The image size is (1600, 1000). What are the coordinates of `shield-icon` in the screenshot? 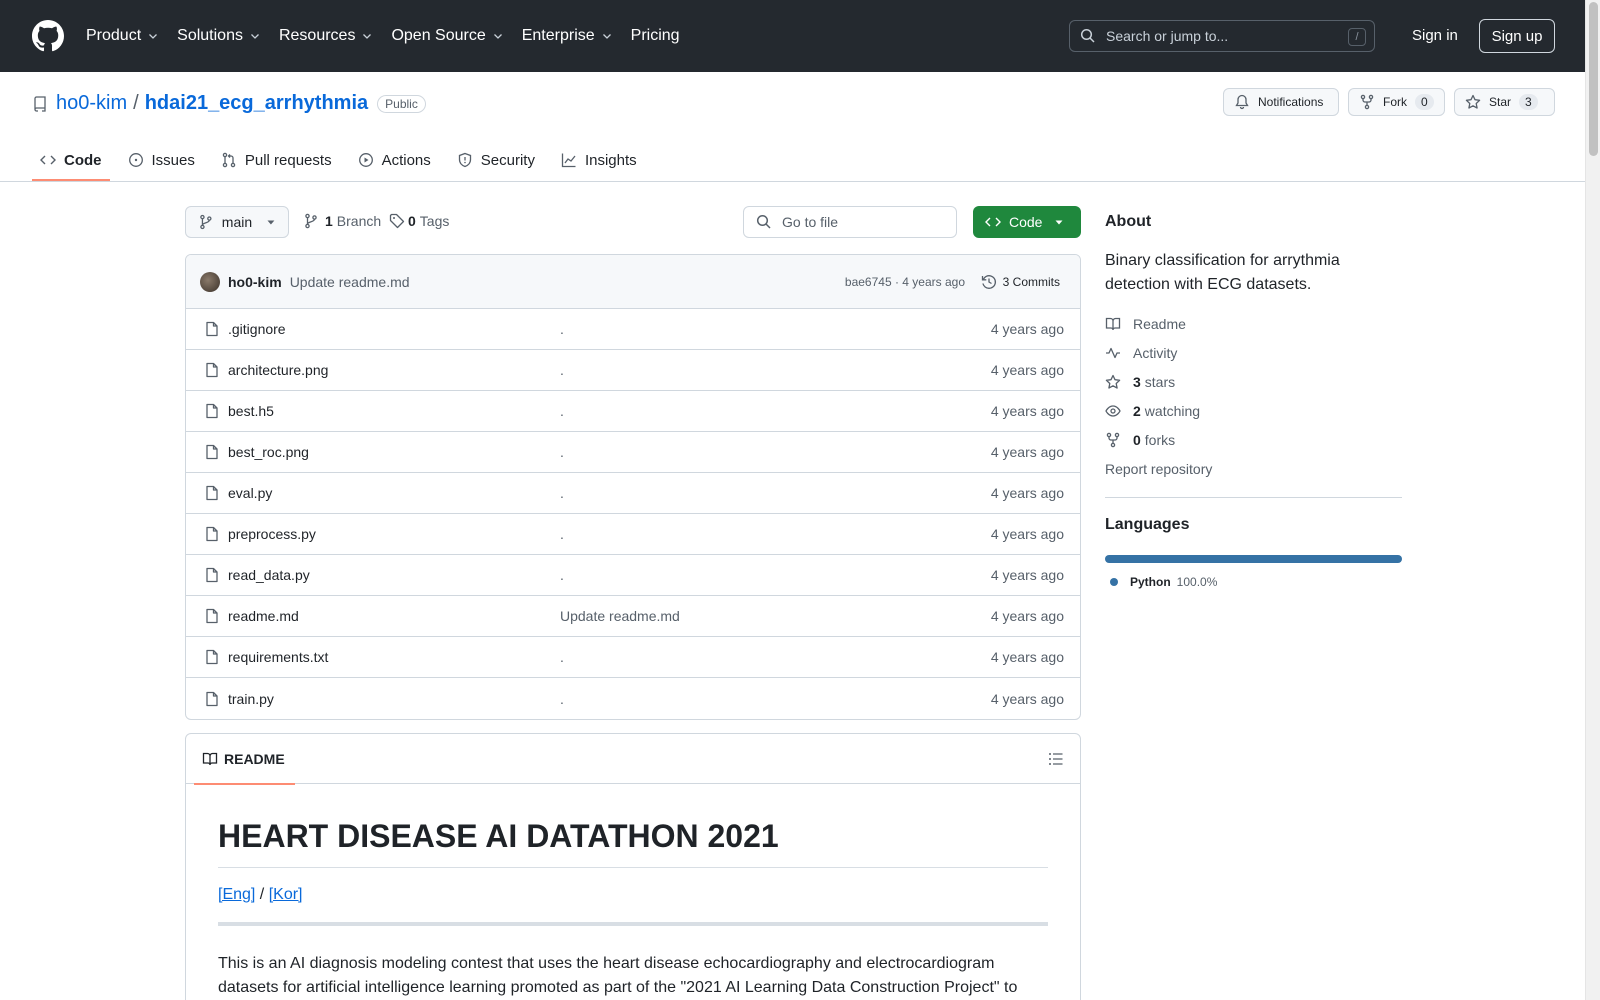 It's located at (464, 160).